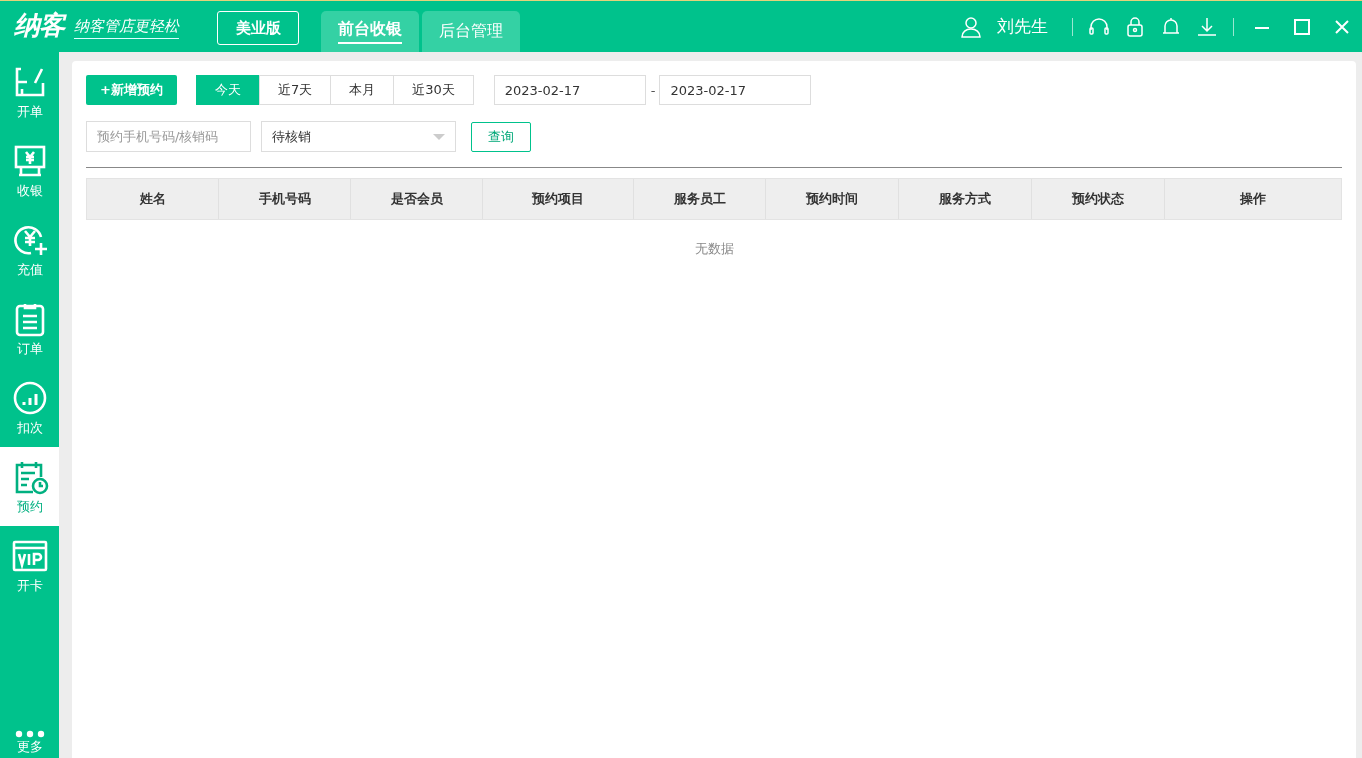 This screenshot has height=758, width=1362. What do you see at coordinates (735, 90) in the screenshot?
I see `end-date-field: 2023-02-17` at bounding box center [735, 90].